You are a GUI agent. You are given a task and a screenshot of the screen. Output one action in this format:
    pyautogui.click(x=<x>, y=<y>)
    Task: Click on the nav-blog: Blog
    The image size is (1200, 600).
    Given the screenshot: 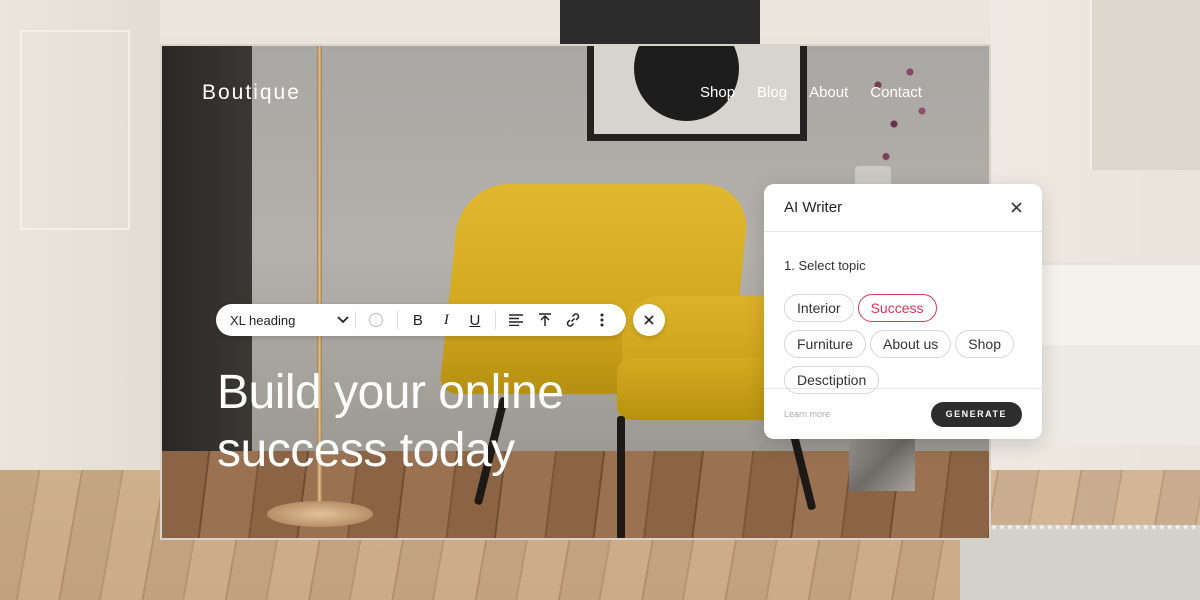 What is the action you would take?
    pyautogui.click(x=772, y=92)
    